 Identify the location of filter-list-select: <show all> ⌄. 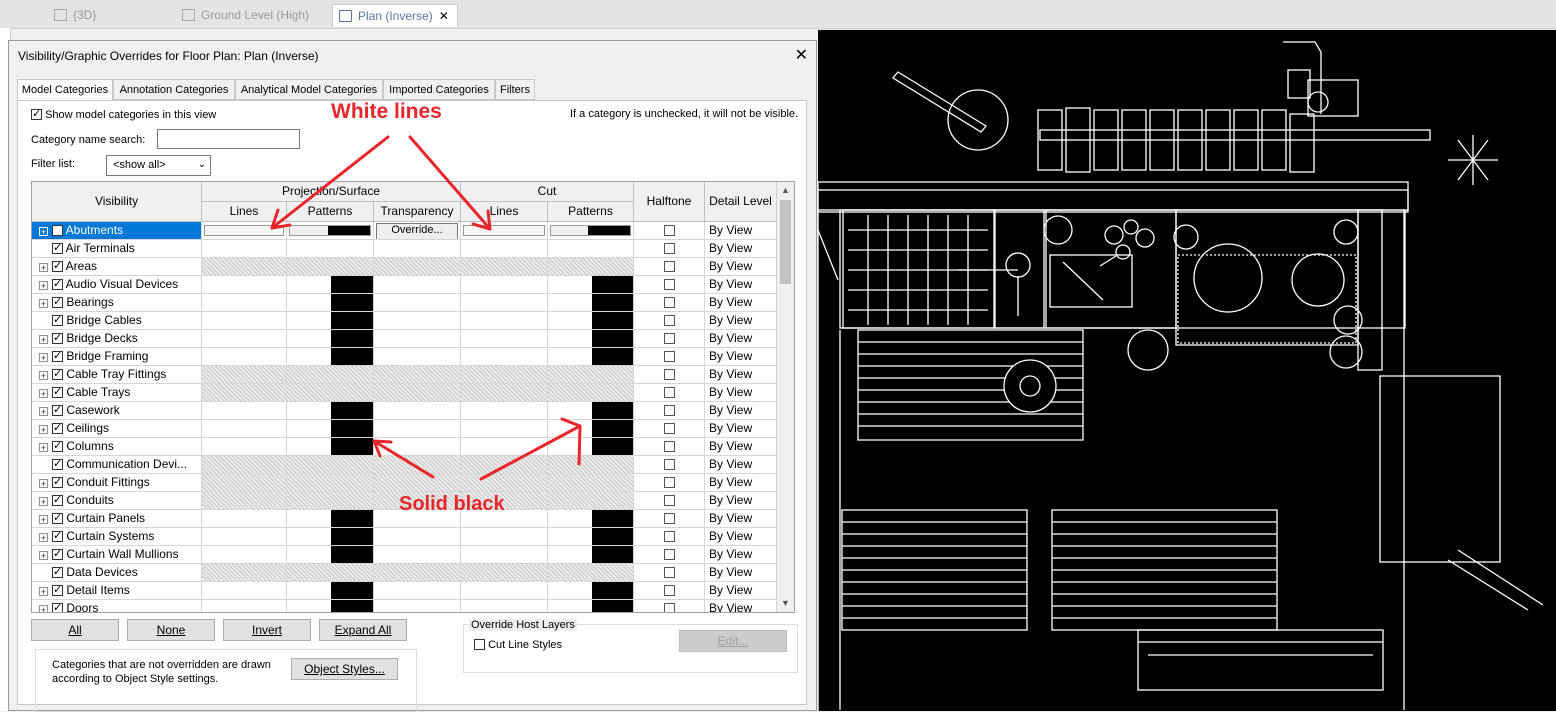
(158, 165).